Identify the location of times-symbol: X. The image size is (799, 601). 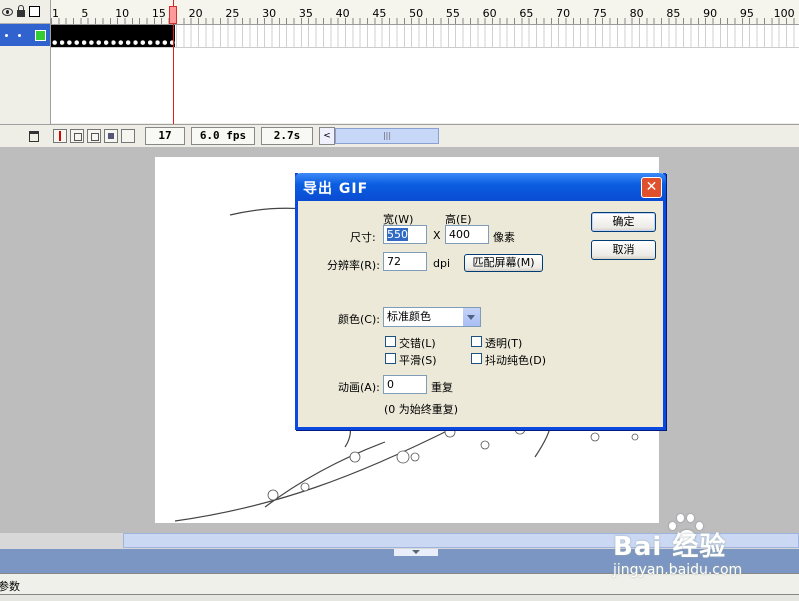
(437, 235).